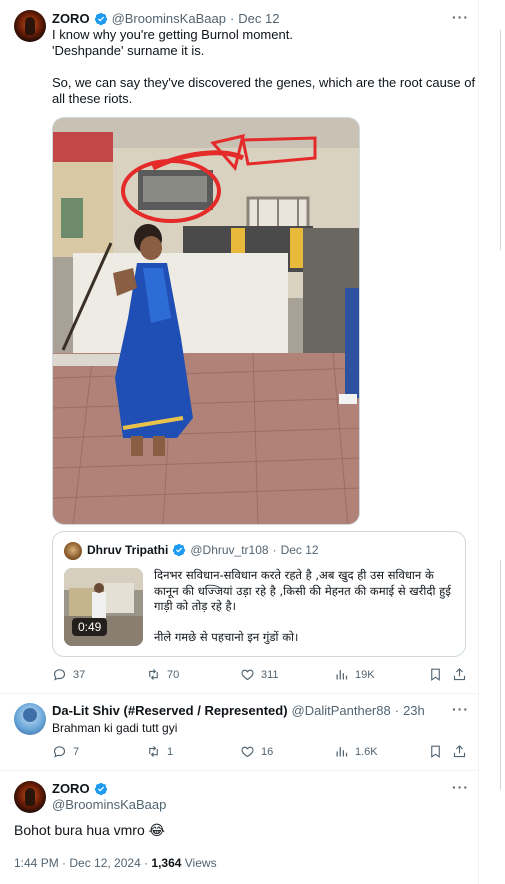 This screenshot has height=884, width=505. I want to click on reply-button: 7, so click(65, 751).